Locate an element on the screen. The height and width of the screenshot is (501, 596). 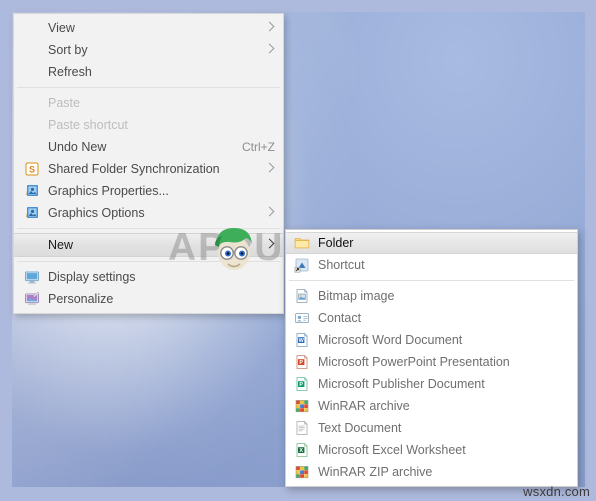
shared-folder-sync-icon: S is located at coordinates (32, 169).